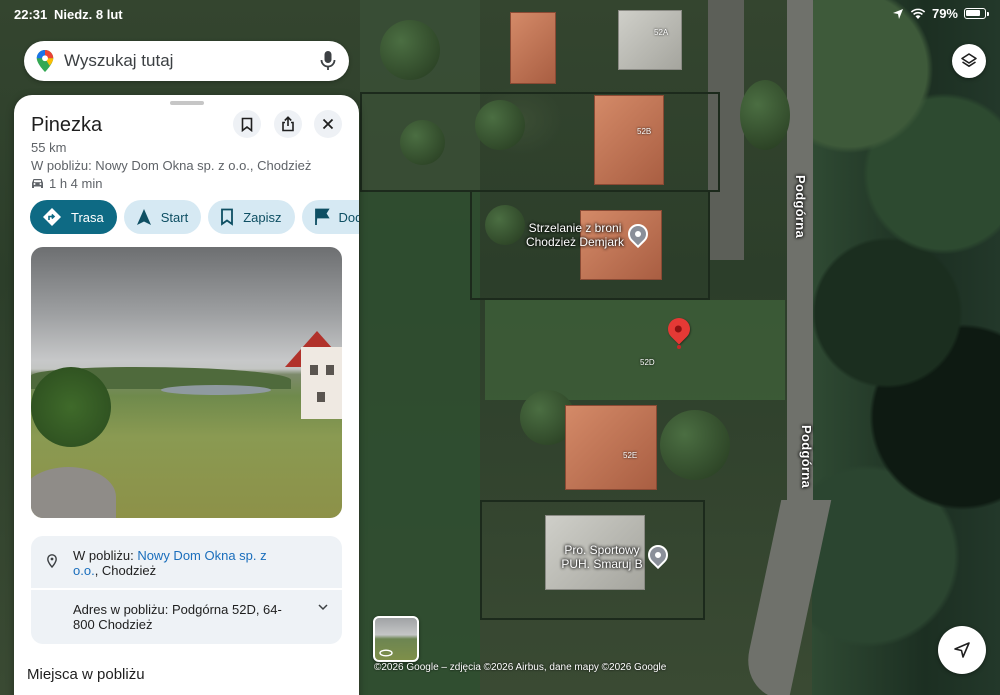 Image resolution: width=1000 pixels, height=695 pixels. I want to click on add-label-button: Dodaj, so click(330, 217).